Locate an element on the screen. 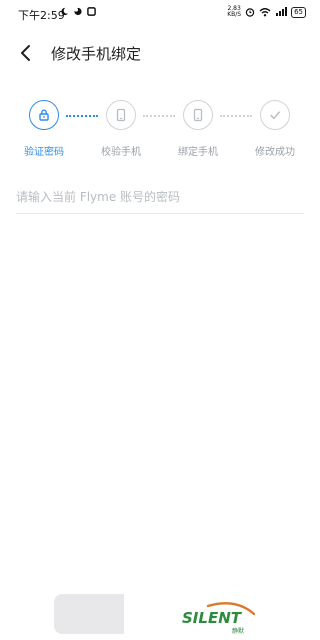 The width and height of the screenshot is (320, 640). chevron-left-icon is located at coordinates (26, 53).